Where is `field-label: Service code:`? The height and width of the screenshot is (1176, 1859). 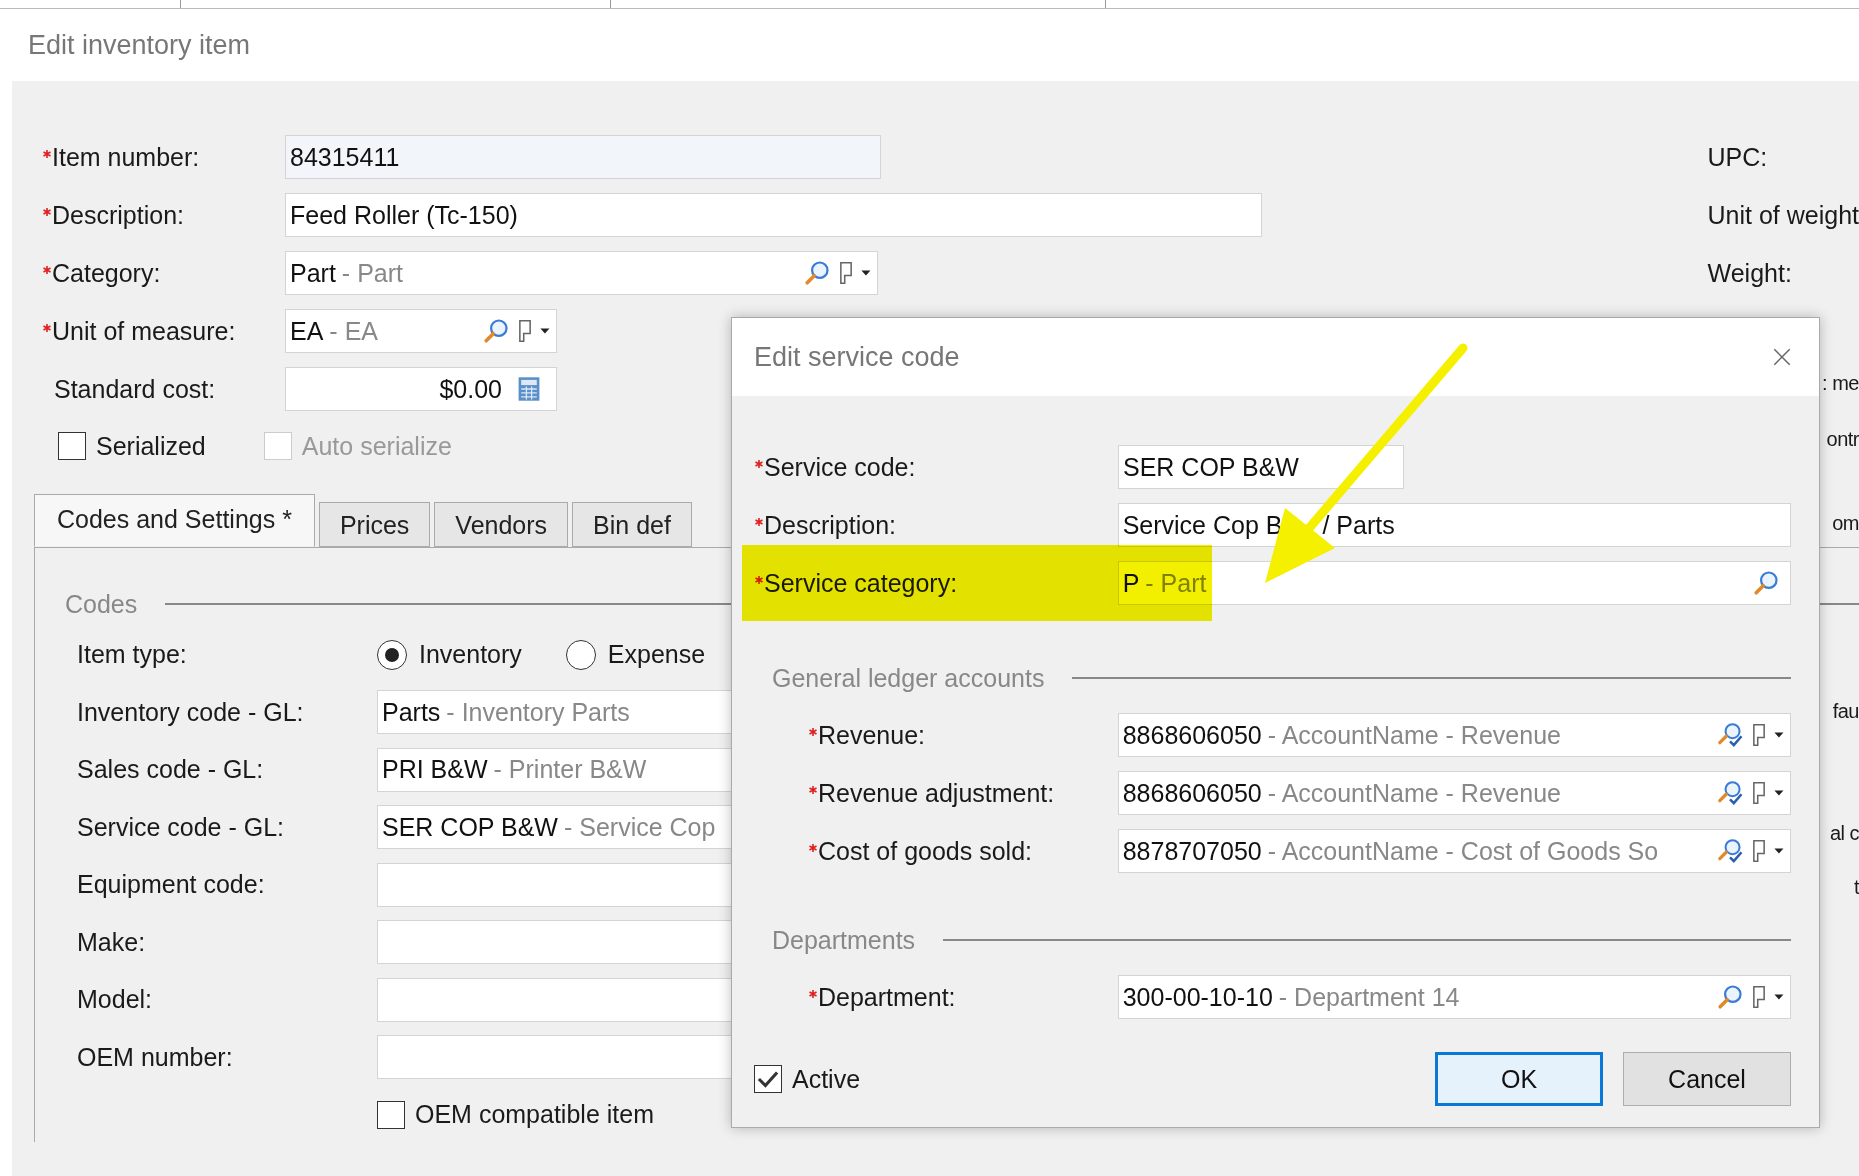 field-label: Service code: is located at coordinates (840, 467).